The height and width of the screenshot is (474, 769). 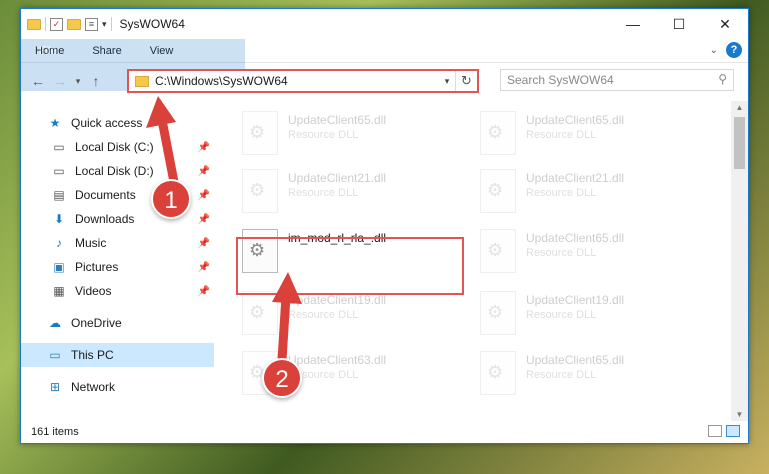 I want to click on recent-locations-button: ▾, so click(x=78, y=81).